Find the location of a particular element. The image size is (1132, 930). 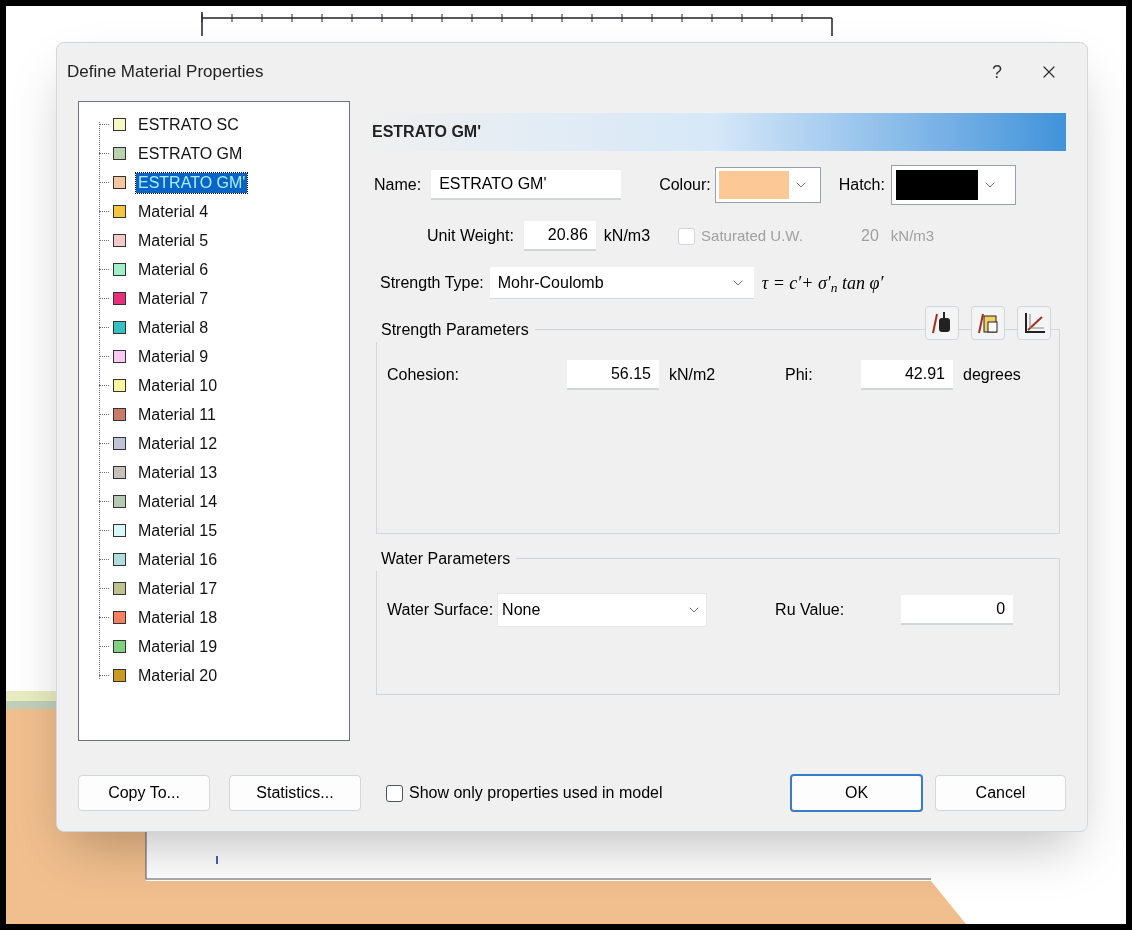

checkbox-label: Show only properties used in model is located at coordinates (536, 793).